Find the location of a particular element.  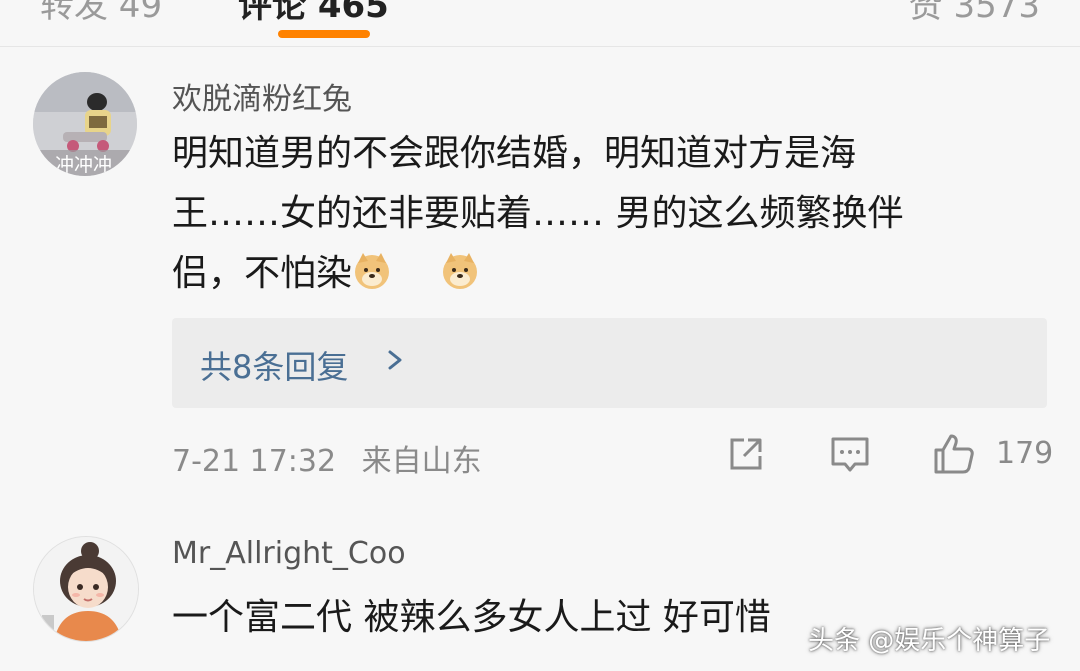

like-count: 179 is located at coordinates (1025, 453).